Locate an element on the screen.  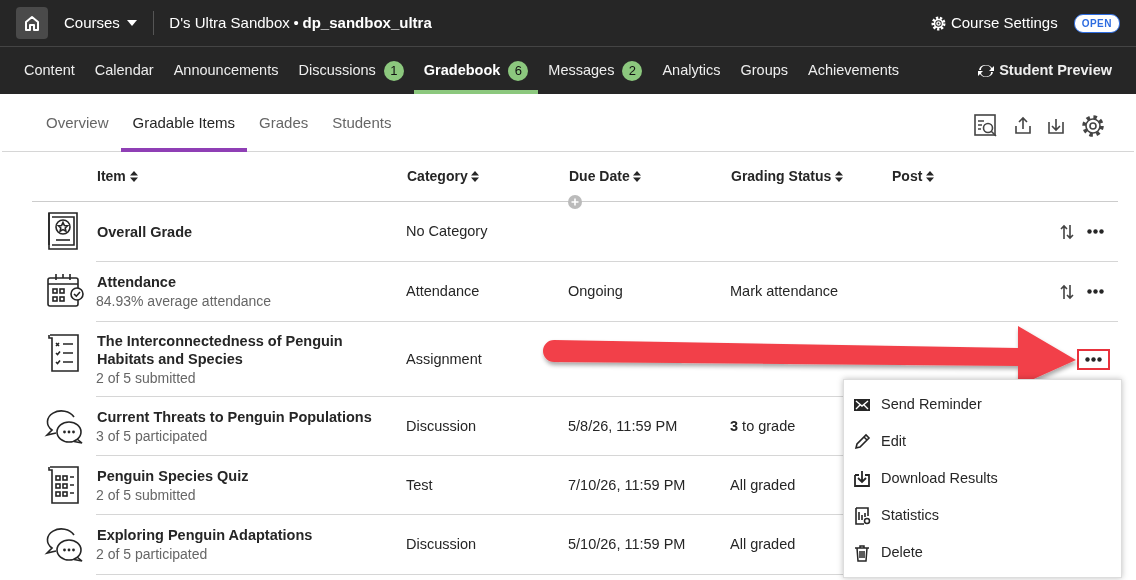
item-subtitle: 2 of 5 participated is located at coordinates (152, 554).